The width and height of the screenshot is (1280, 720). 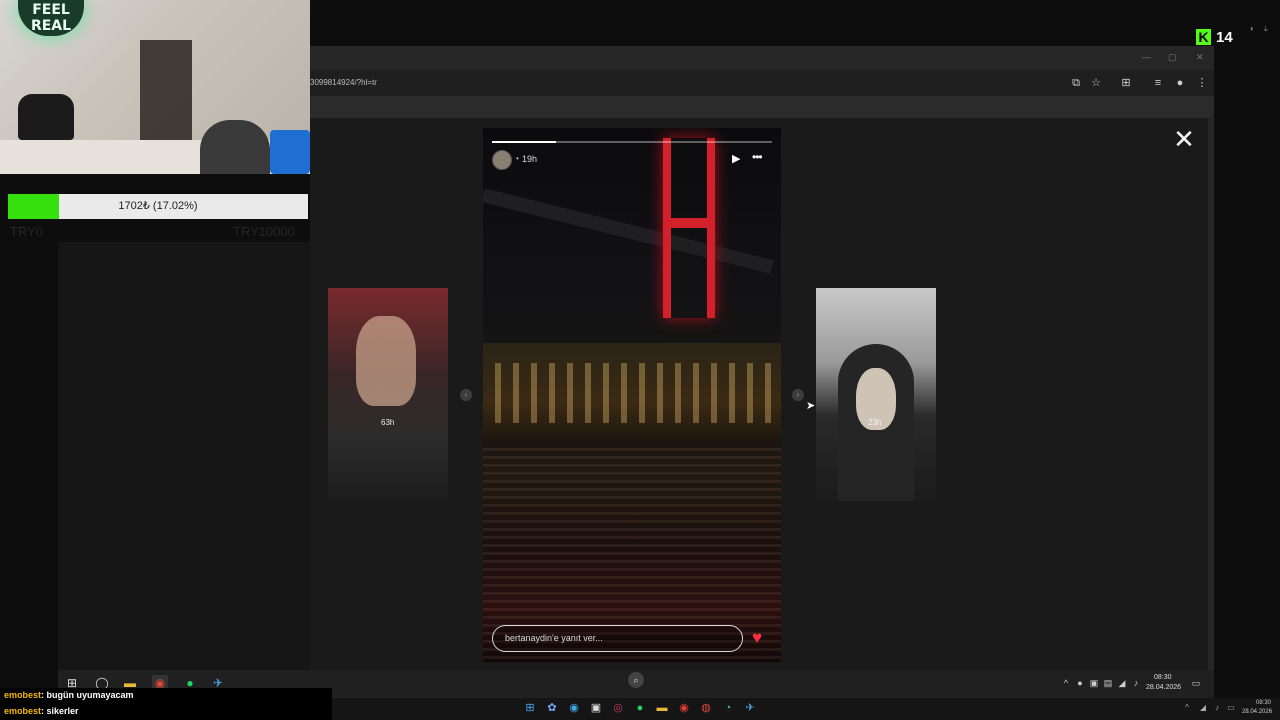 What do you see at coordinates (1187, 708) in the screenshot?
I see `tray-expand-icon: ^` at bounding box center [1187, 708].